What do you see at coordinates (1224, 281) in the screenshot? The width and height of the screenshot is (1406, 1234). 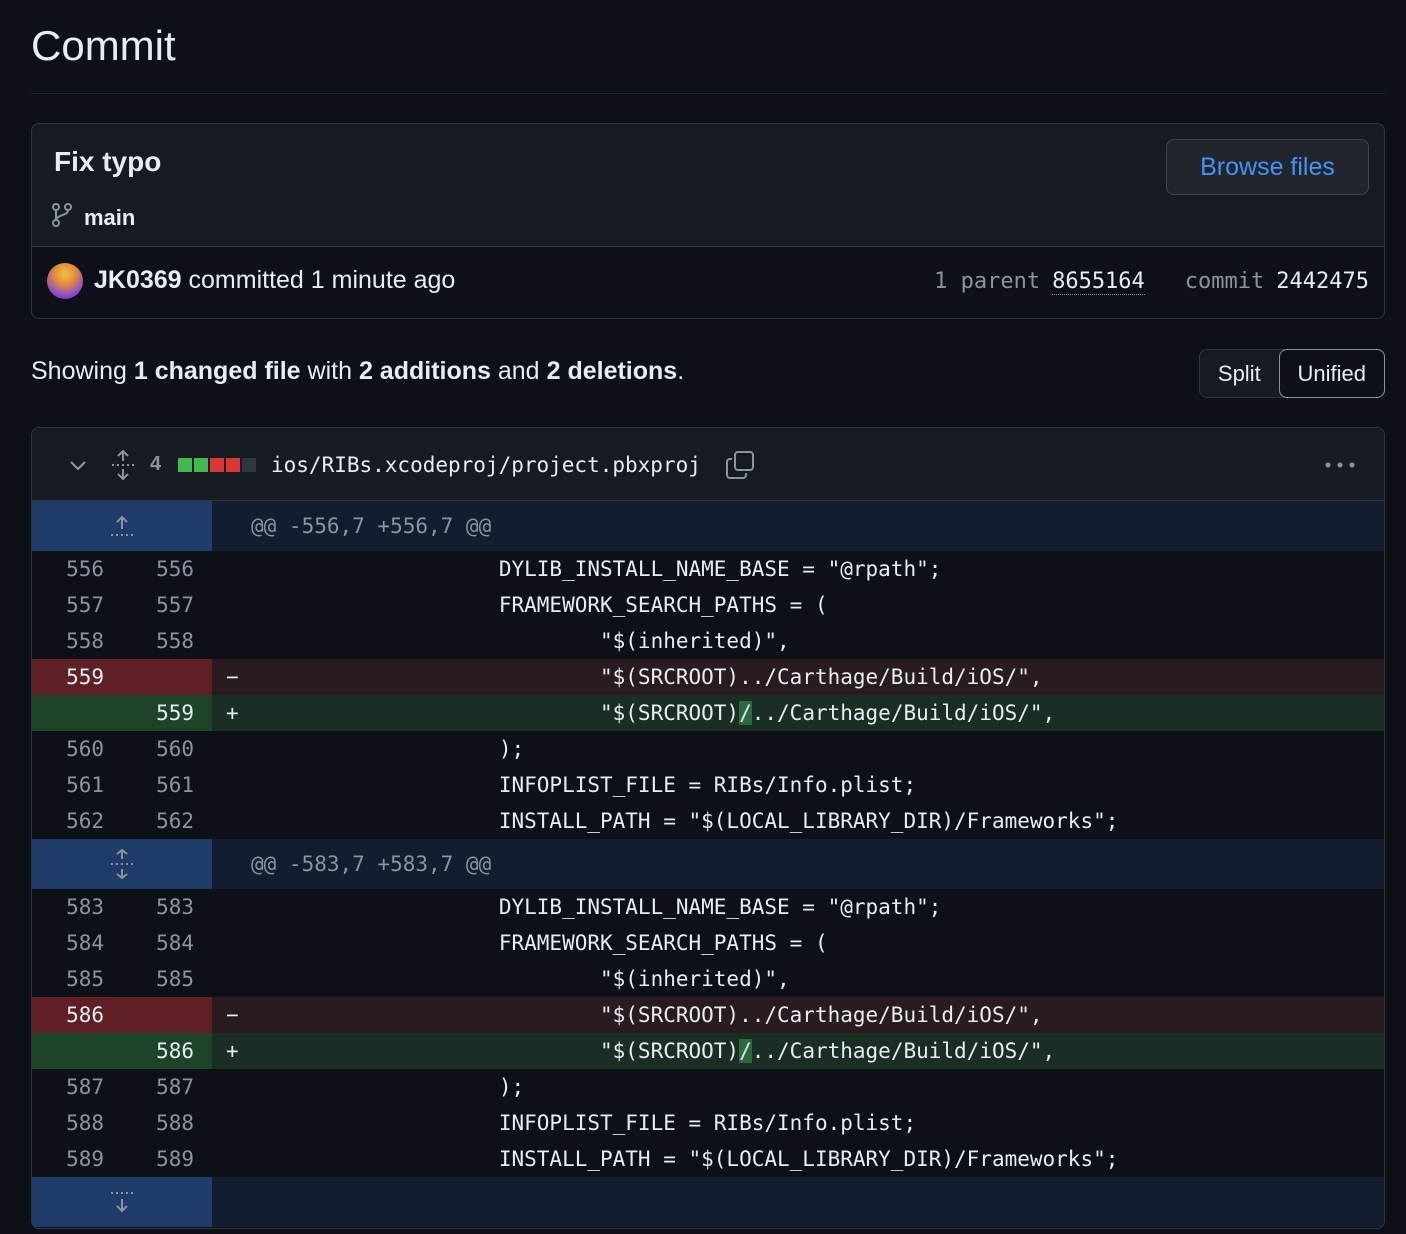 I see `commit-label: commit` at bounding box center [1224, 281].